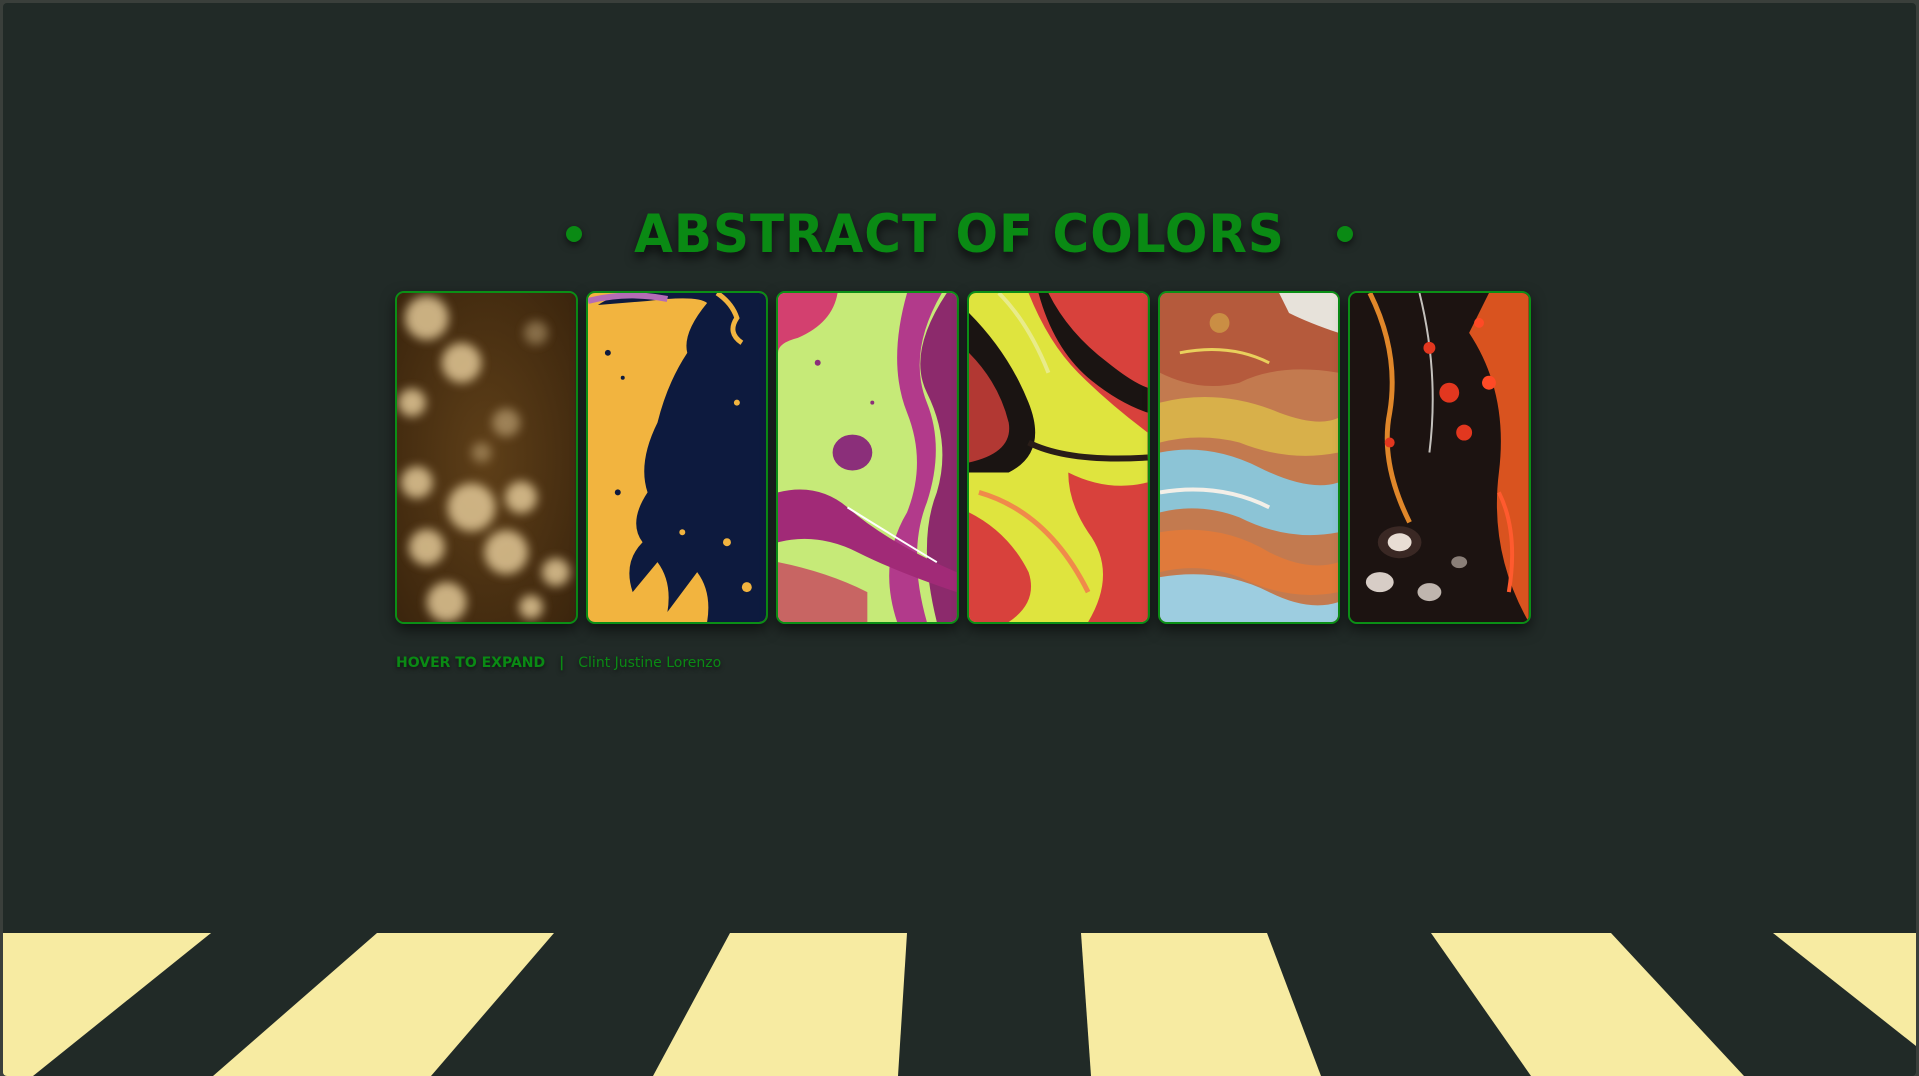 Image resolution: width=1919 pixels, height=1076 pixels. I want to click on brown-bokeh-image, so click(486, 457).